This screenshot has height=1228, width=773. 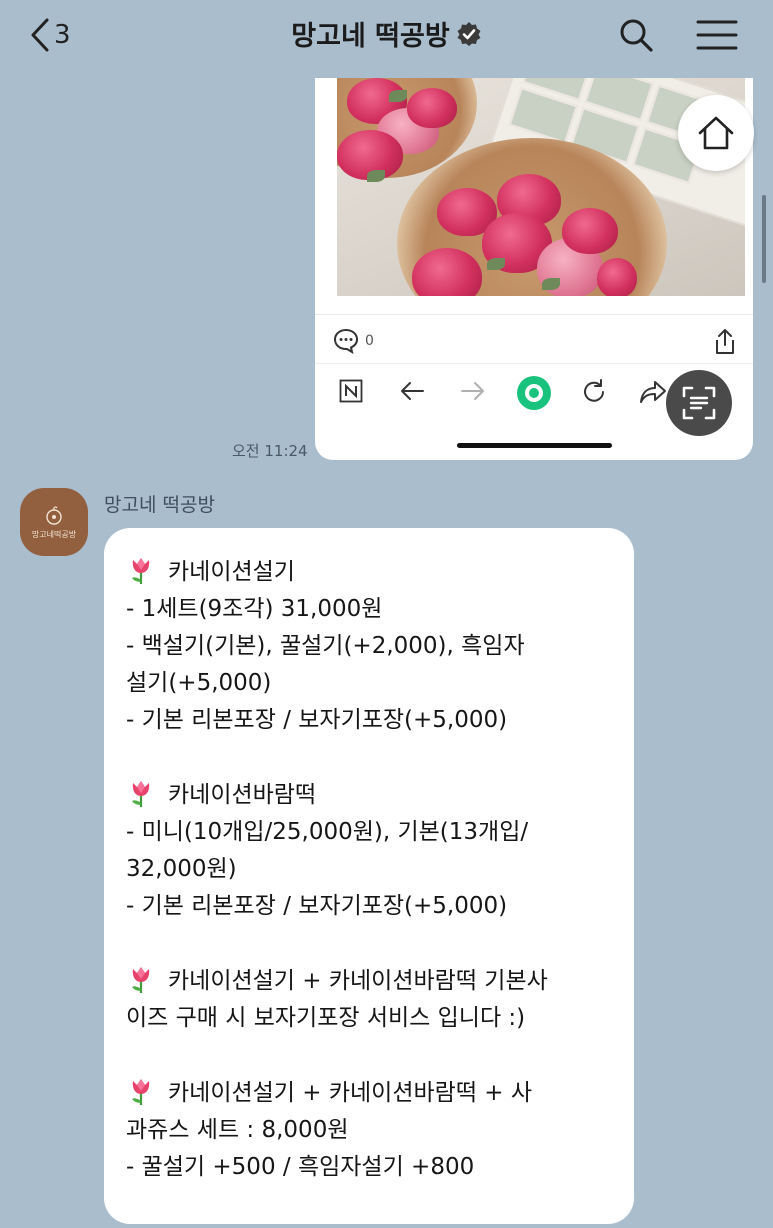 I want to click on chat-header: 3 망고네 떡공방, so click(x=386, y=39).